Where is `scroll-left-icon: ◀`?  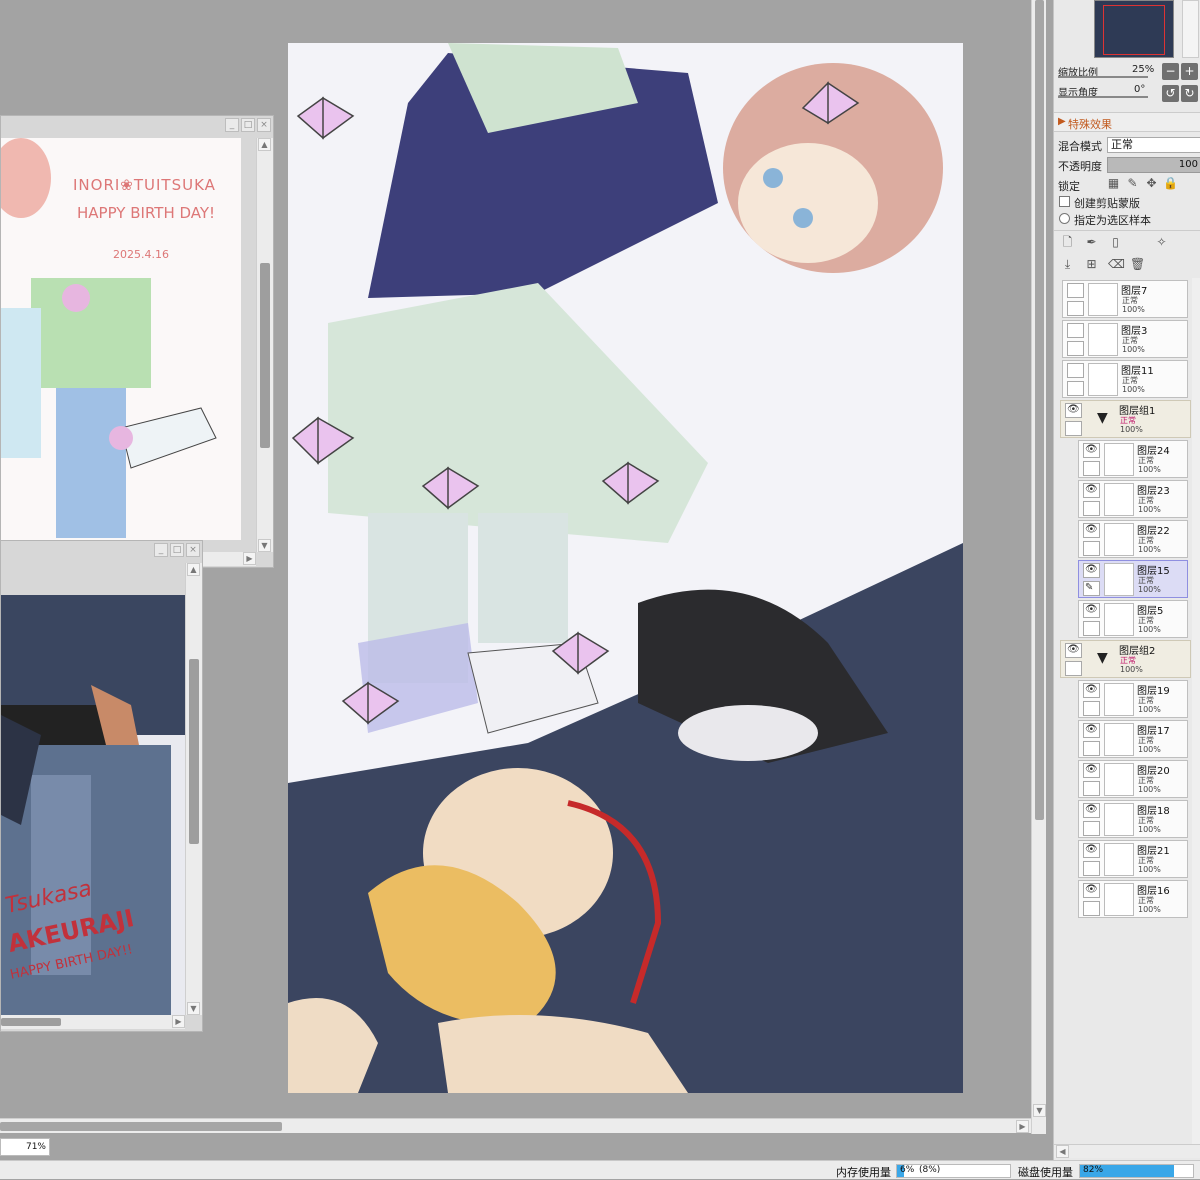 scroll-left-icon: ◀ is located at coordinates (1062, 1151).